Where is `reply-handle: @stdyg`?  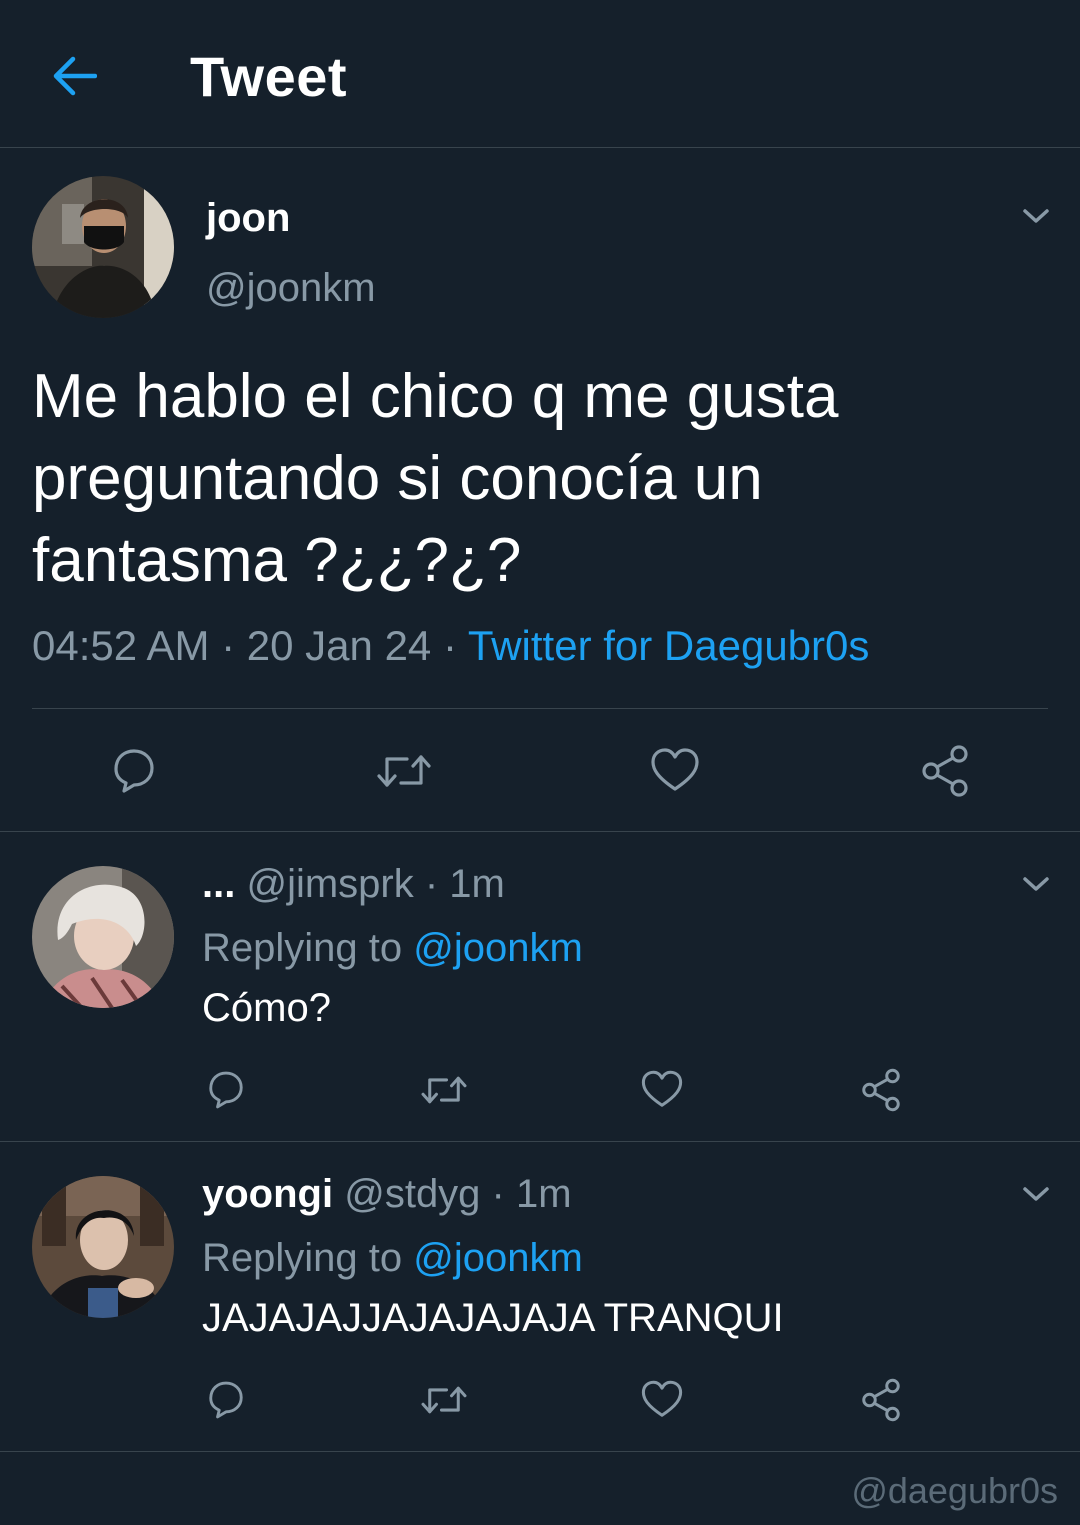
reply-handle: @stdyg is located at coordinates (412, 1194).